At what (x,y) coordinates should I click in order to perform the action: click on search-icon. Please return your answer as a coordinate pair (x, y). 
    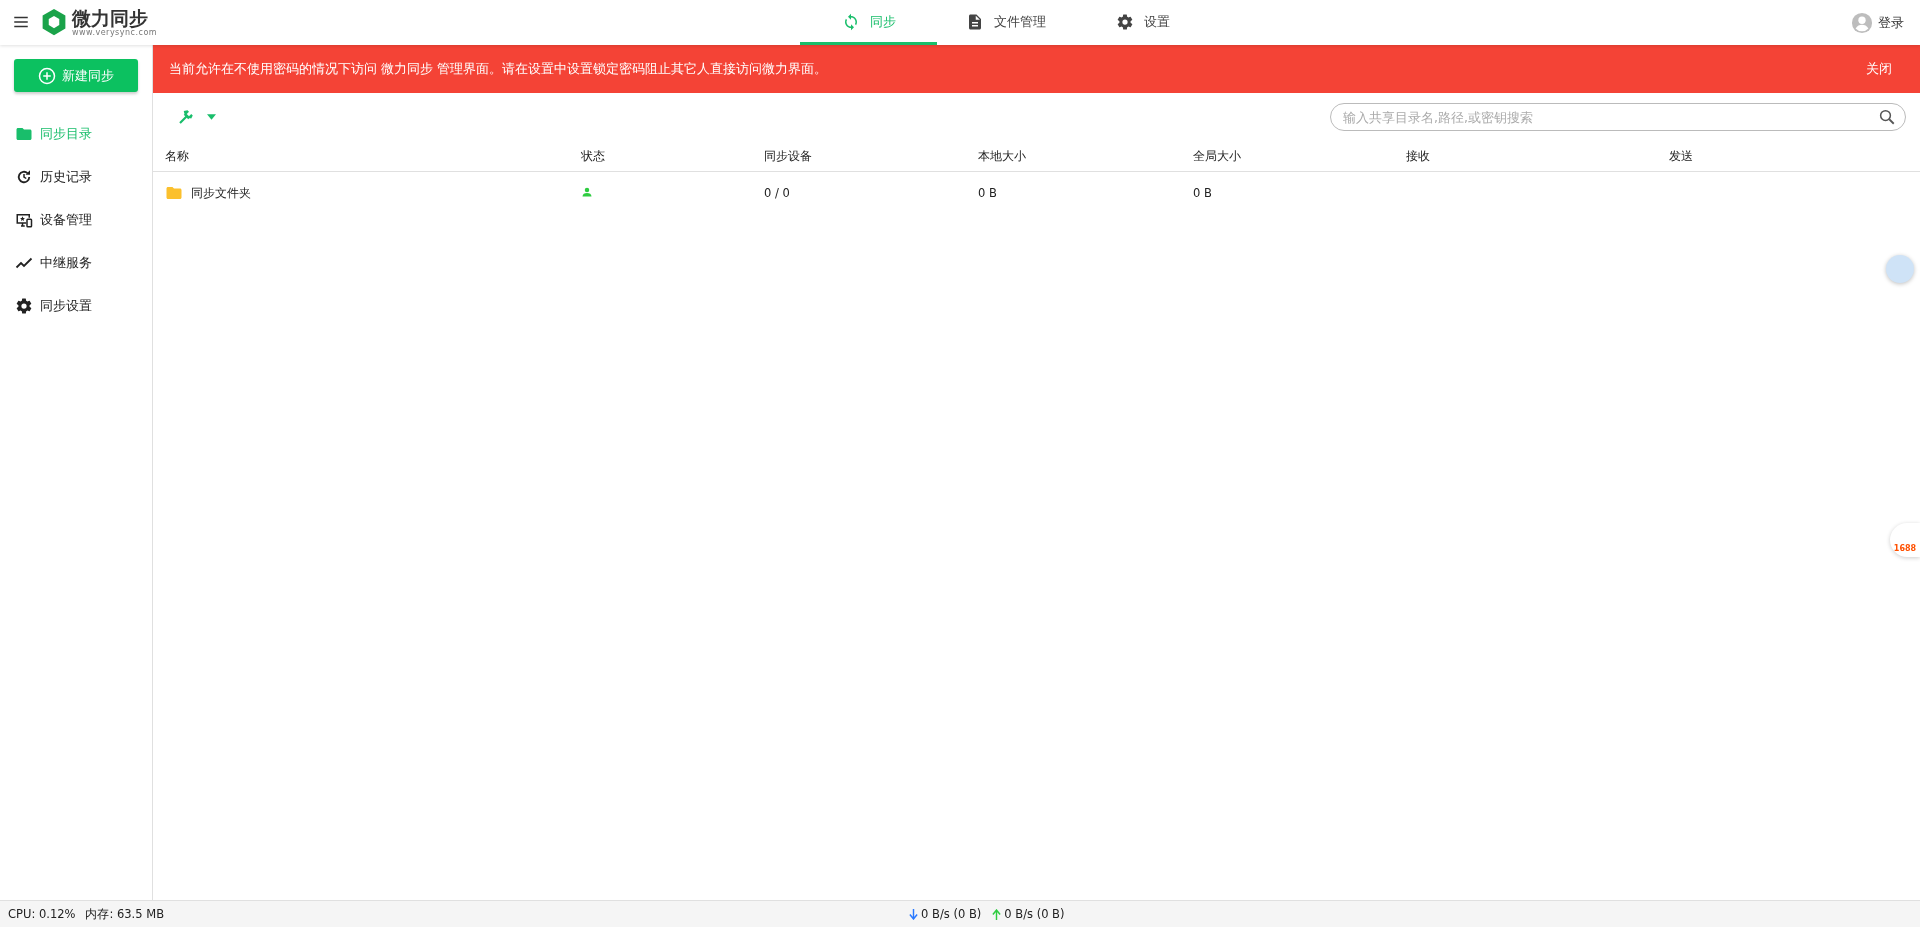
    Looking at the image, I should click on (1887, 117).